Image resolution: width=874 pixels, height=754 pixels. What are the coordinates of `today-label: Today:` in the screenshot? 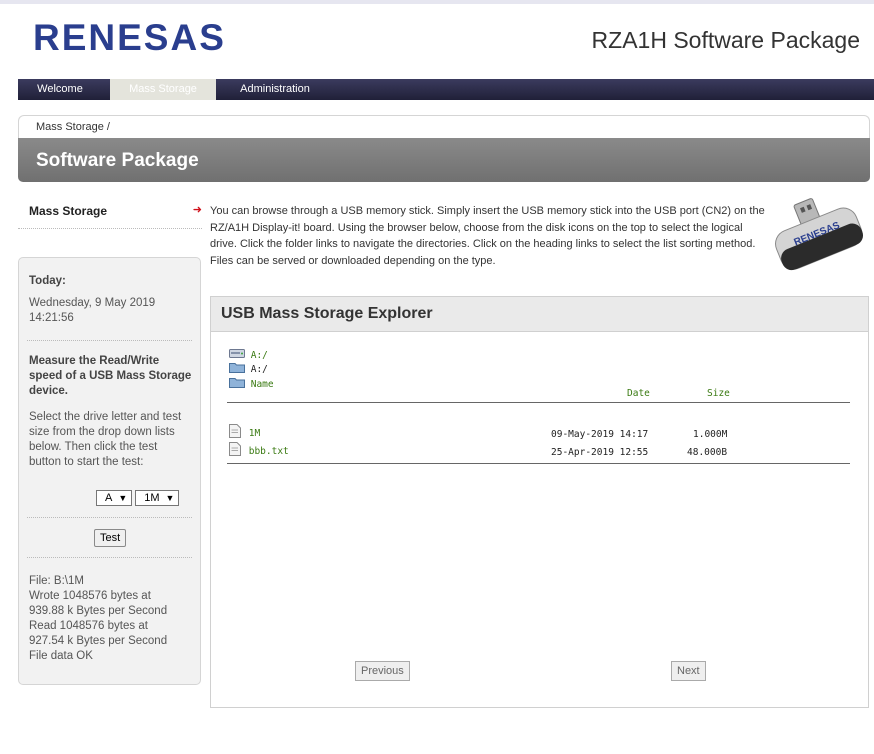 It's located at (47, 281).